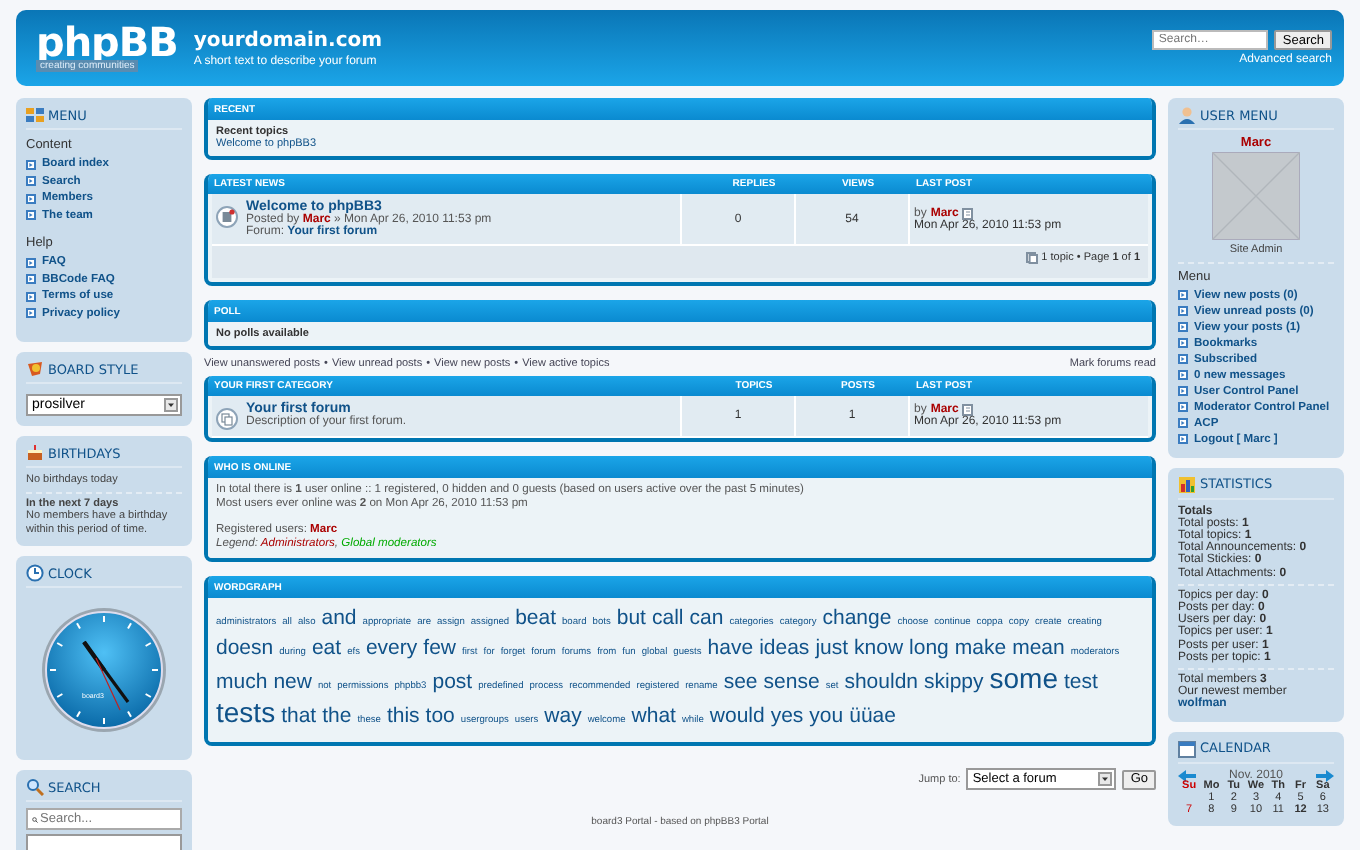 Image resolution: width=1360 pixels, height=850 pixels. I want to click on tag-link: mean, so click(1038, 648).